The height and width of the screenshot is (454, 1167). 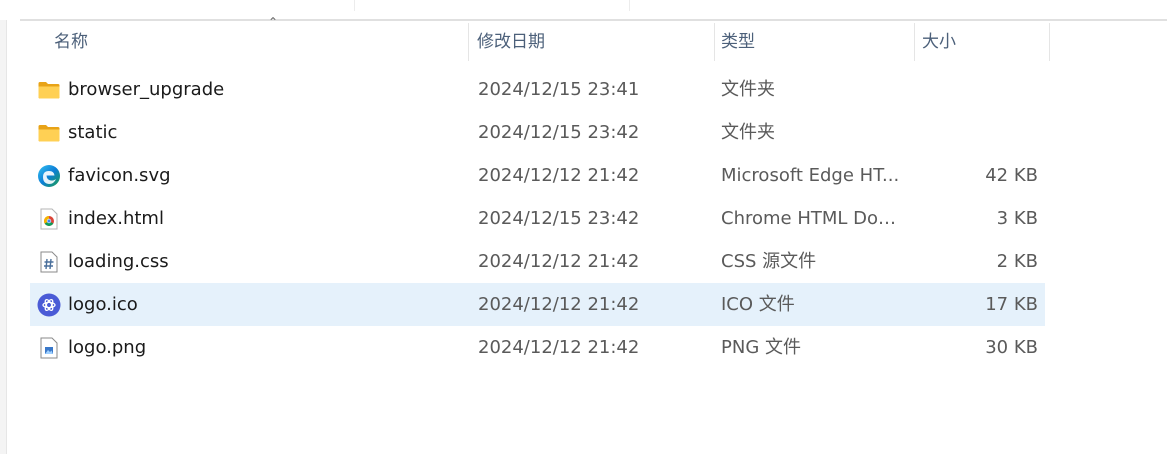 I want to click on file-type: PNG 文件, so click(x=761, y=347).